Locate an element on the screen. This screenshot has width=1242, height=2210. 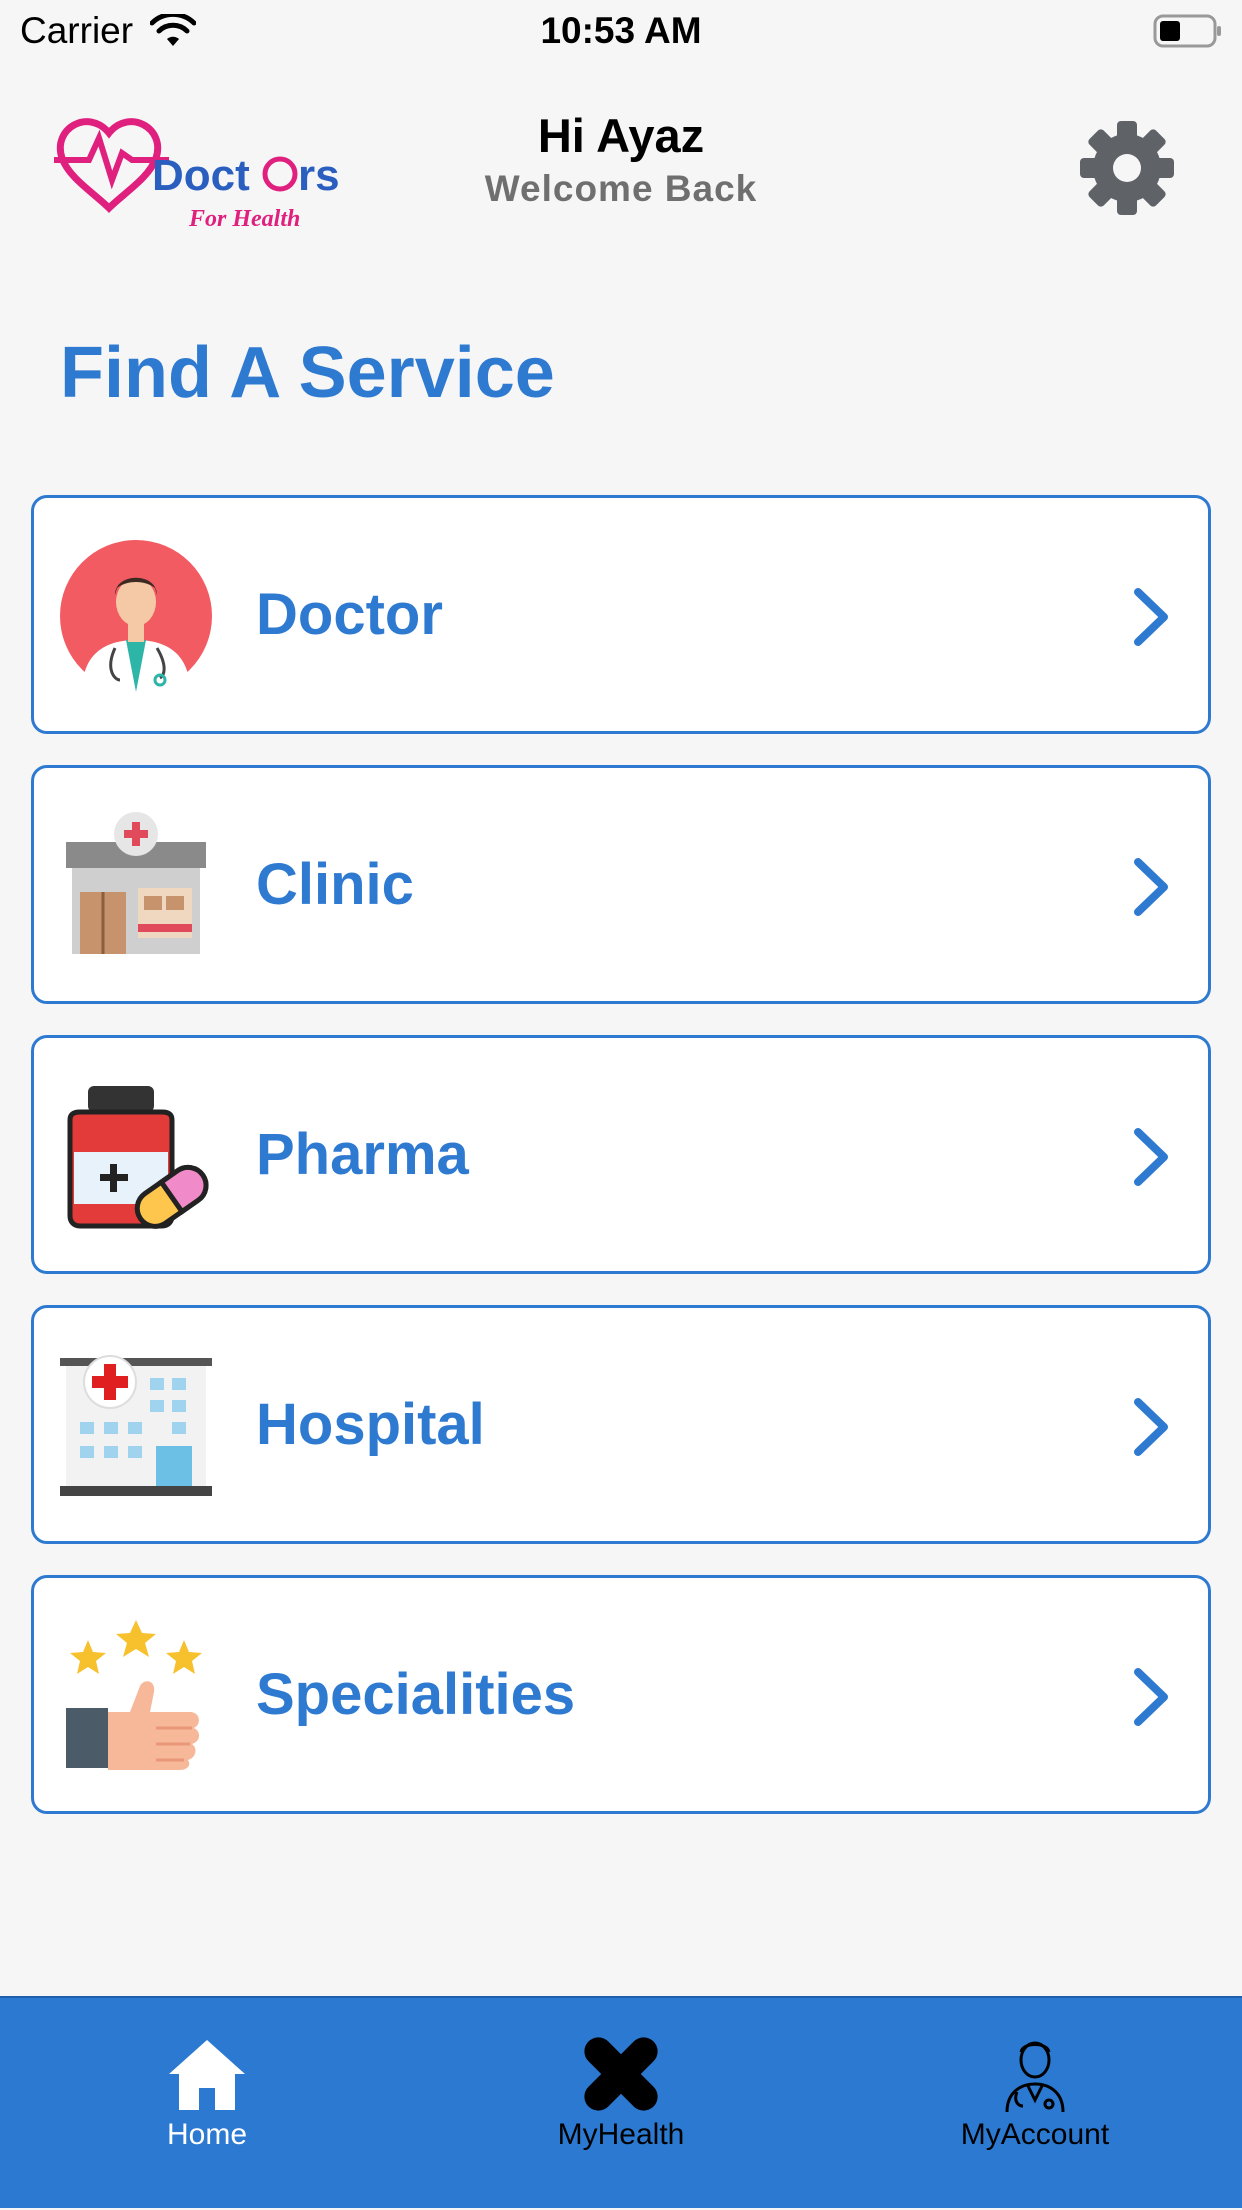
thumbs-up-stars-icon is located at coordinates (134, 1695).